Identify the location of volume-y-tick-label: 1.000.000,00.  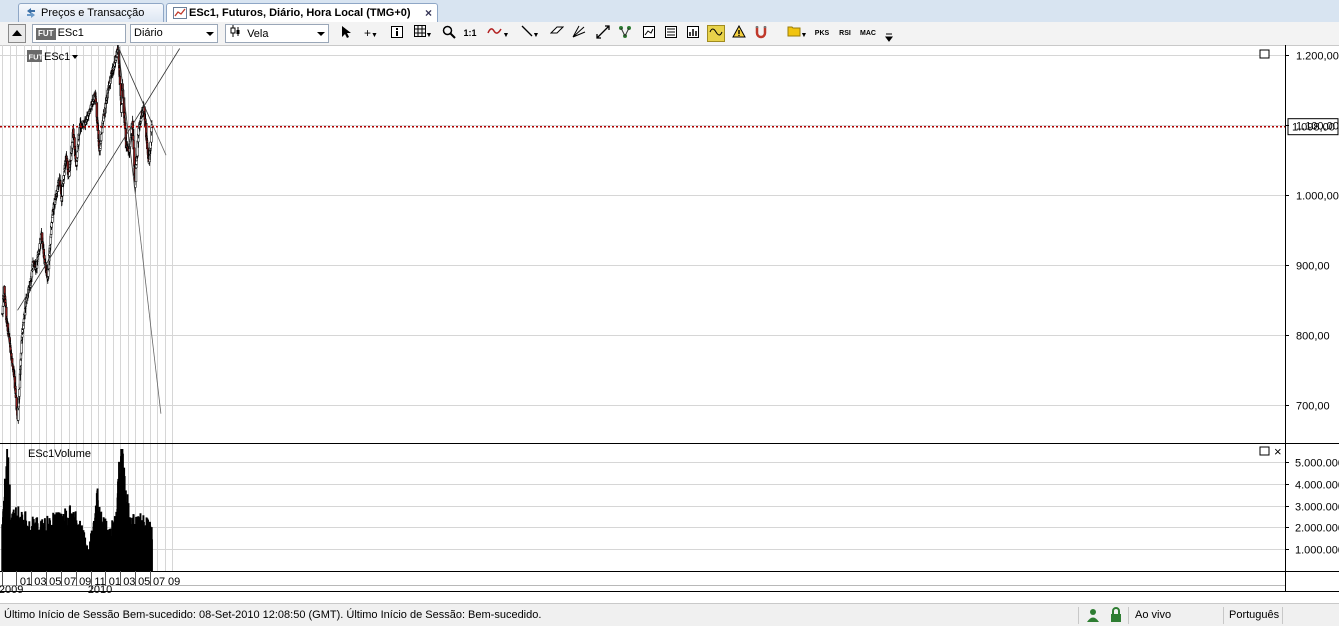
(1317, 551).